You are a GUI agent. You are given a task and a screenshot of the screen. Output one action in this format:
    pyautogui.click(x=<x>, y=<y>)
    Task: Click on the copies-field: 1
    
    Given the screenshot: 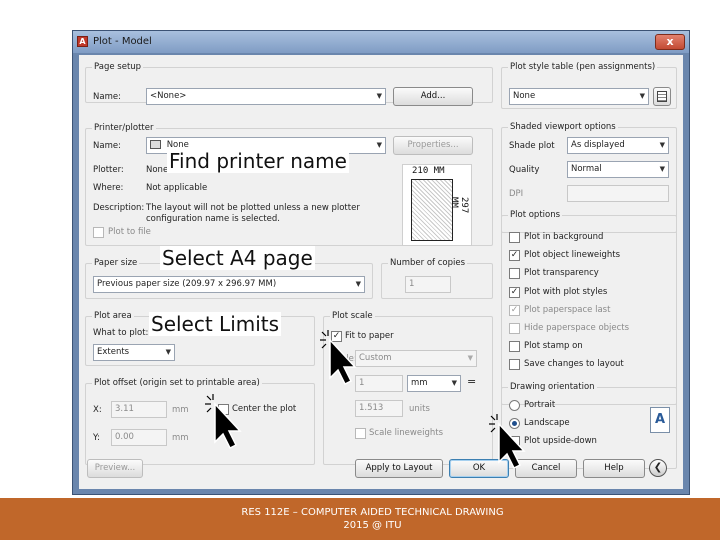 What is the action you would take?
    pyautogui.click(x=428, y=284)
    